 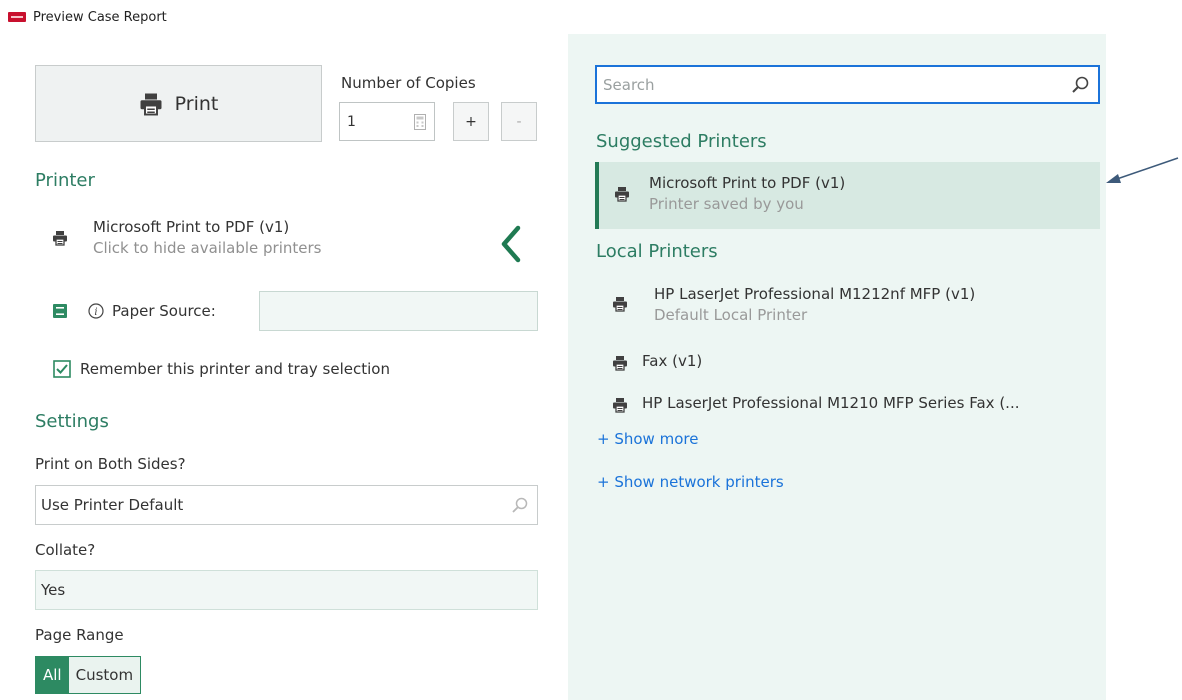 What do you see at coordinates (196, 103) in the screenshot?
I see `print-button-label: Print` at bounding box center [196, 103].